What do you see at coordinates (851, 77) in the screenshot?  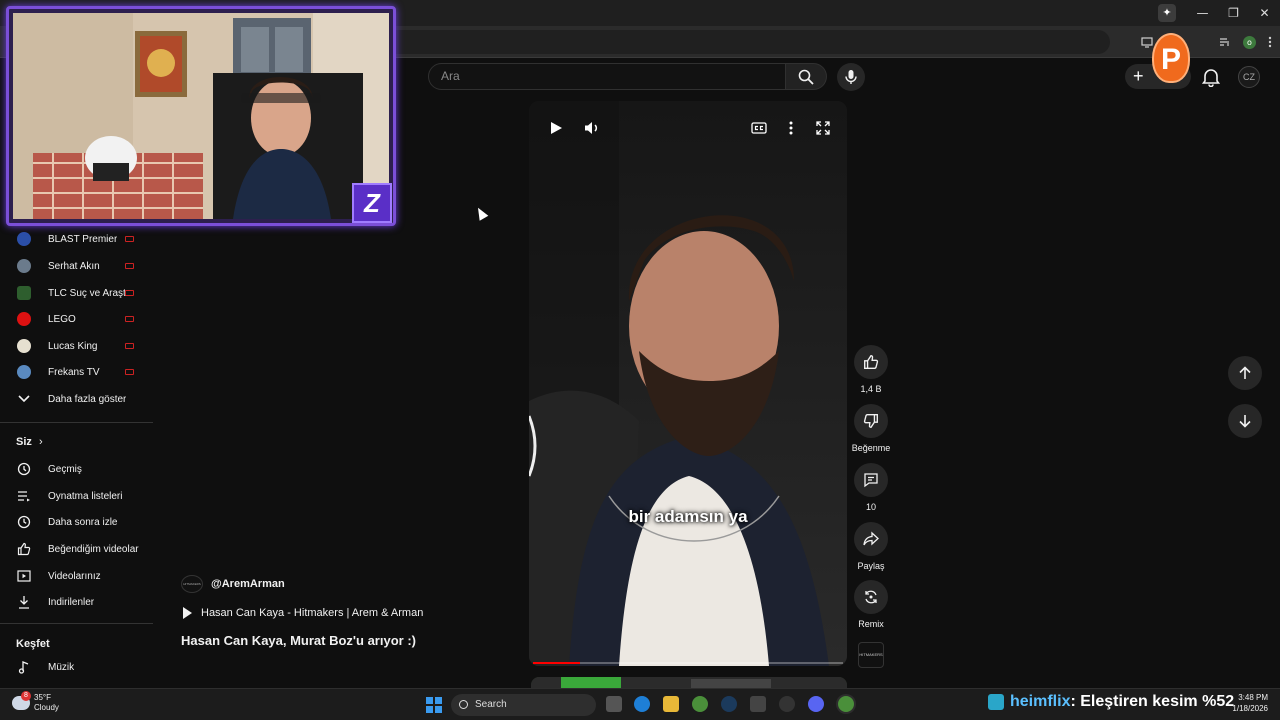 I see `voice-search-button` at bounding box center [851, 77].